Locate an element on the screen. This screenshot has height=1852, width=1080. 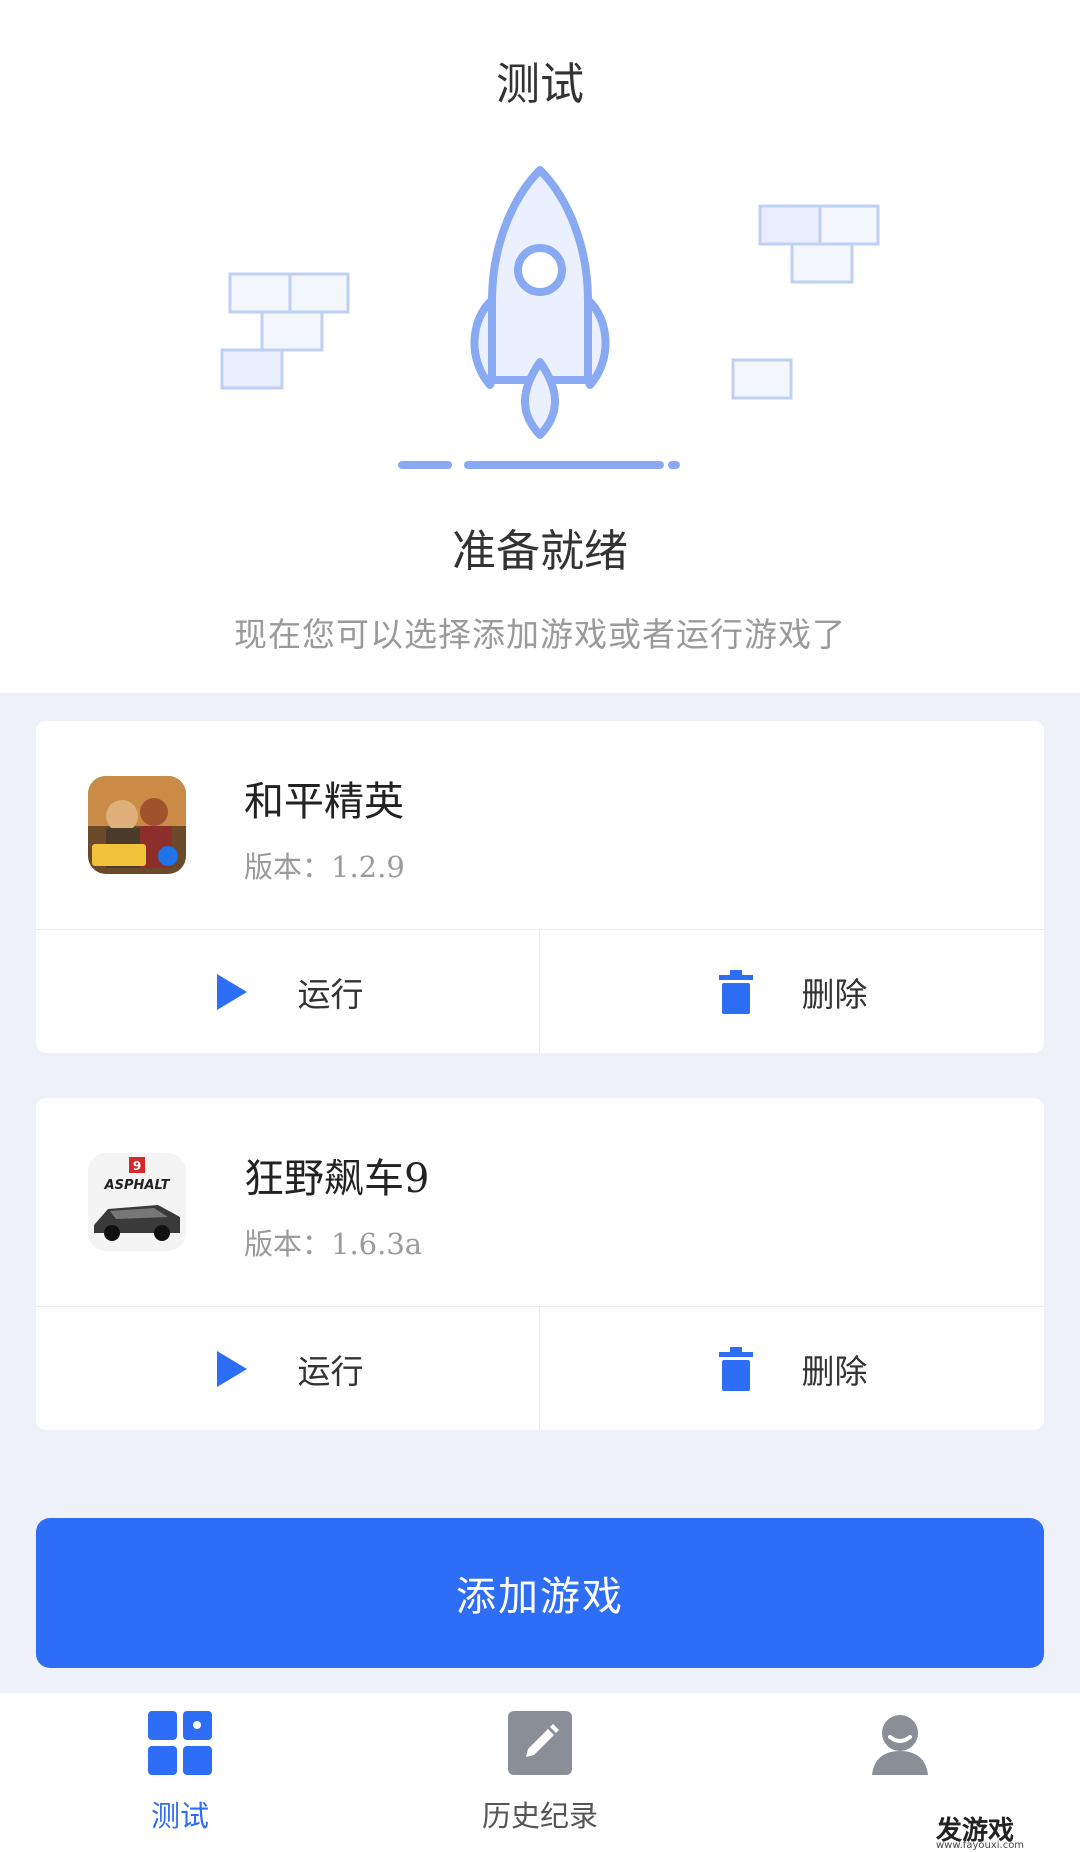
page-title: 测试 is located at coordinates (540, 84).